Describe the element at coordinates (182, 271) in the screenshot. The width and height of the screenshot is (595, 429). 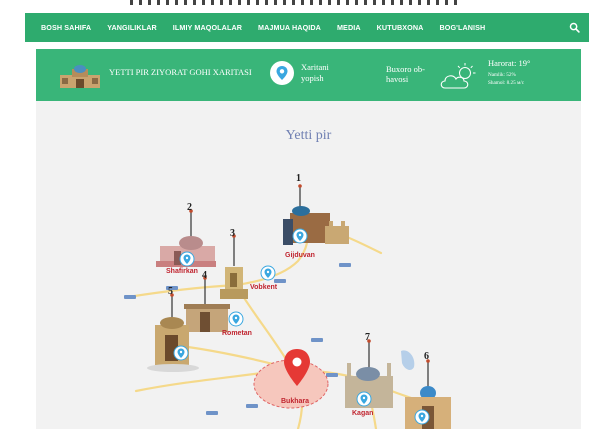
I see `city-label-shafirkan: Shafirkan` at that location.